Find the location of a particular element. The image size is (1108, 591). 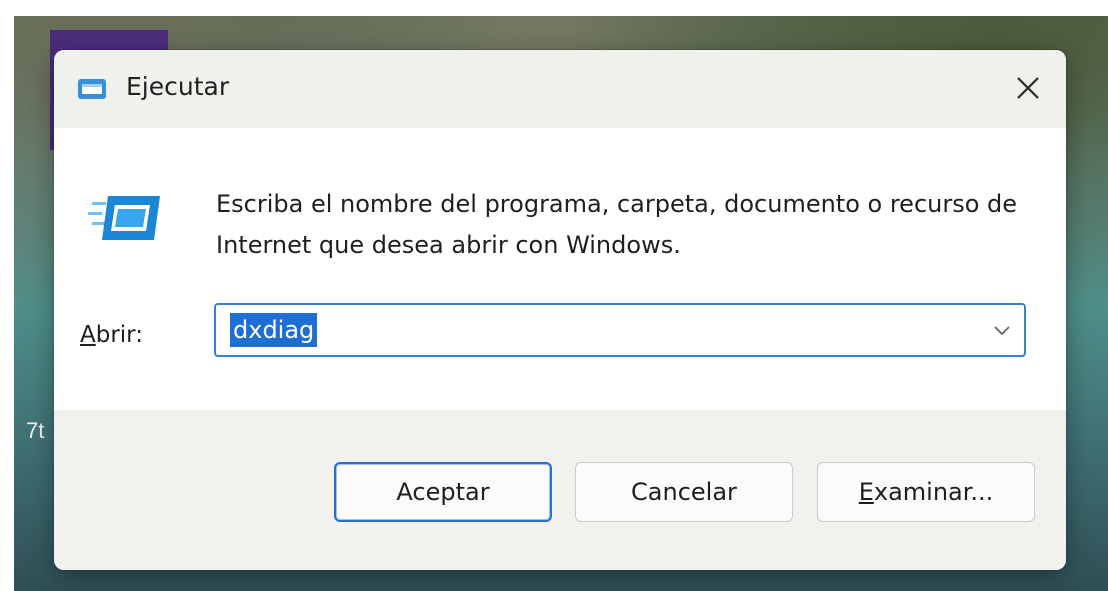

chevron-down-icon is located at coordinates (1002, 330).